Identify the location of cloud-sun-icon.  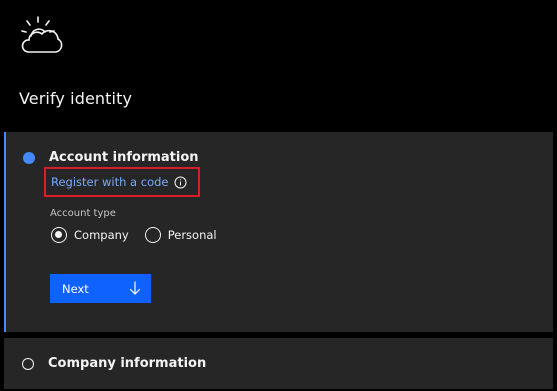
(42, 34).